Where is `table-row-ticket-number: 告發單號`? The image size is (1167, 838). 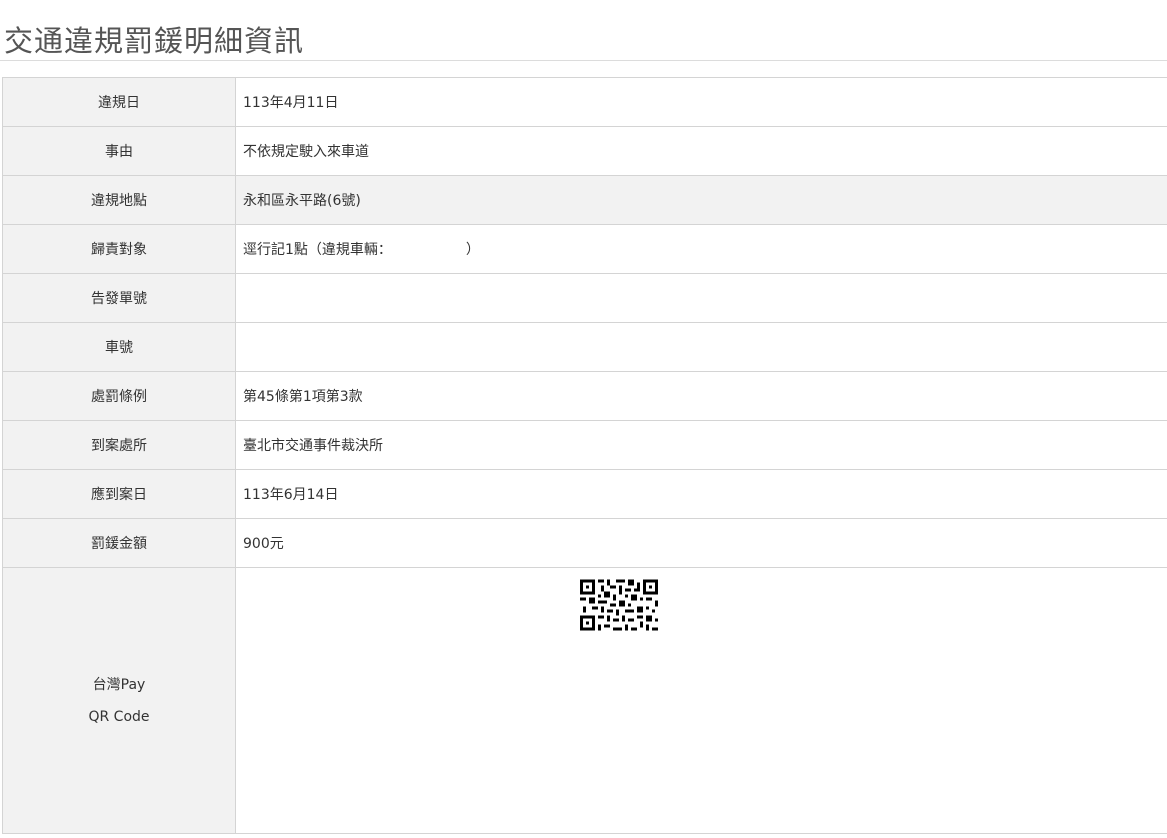 table-row-ticket-number: 告發單號 is located at coordinates (584, 298).